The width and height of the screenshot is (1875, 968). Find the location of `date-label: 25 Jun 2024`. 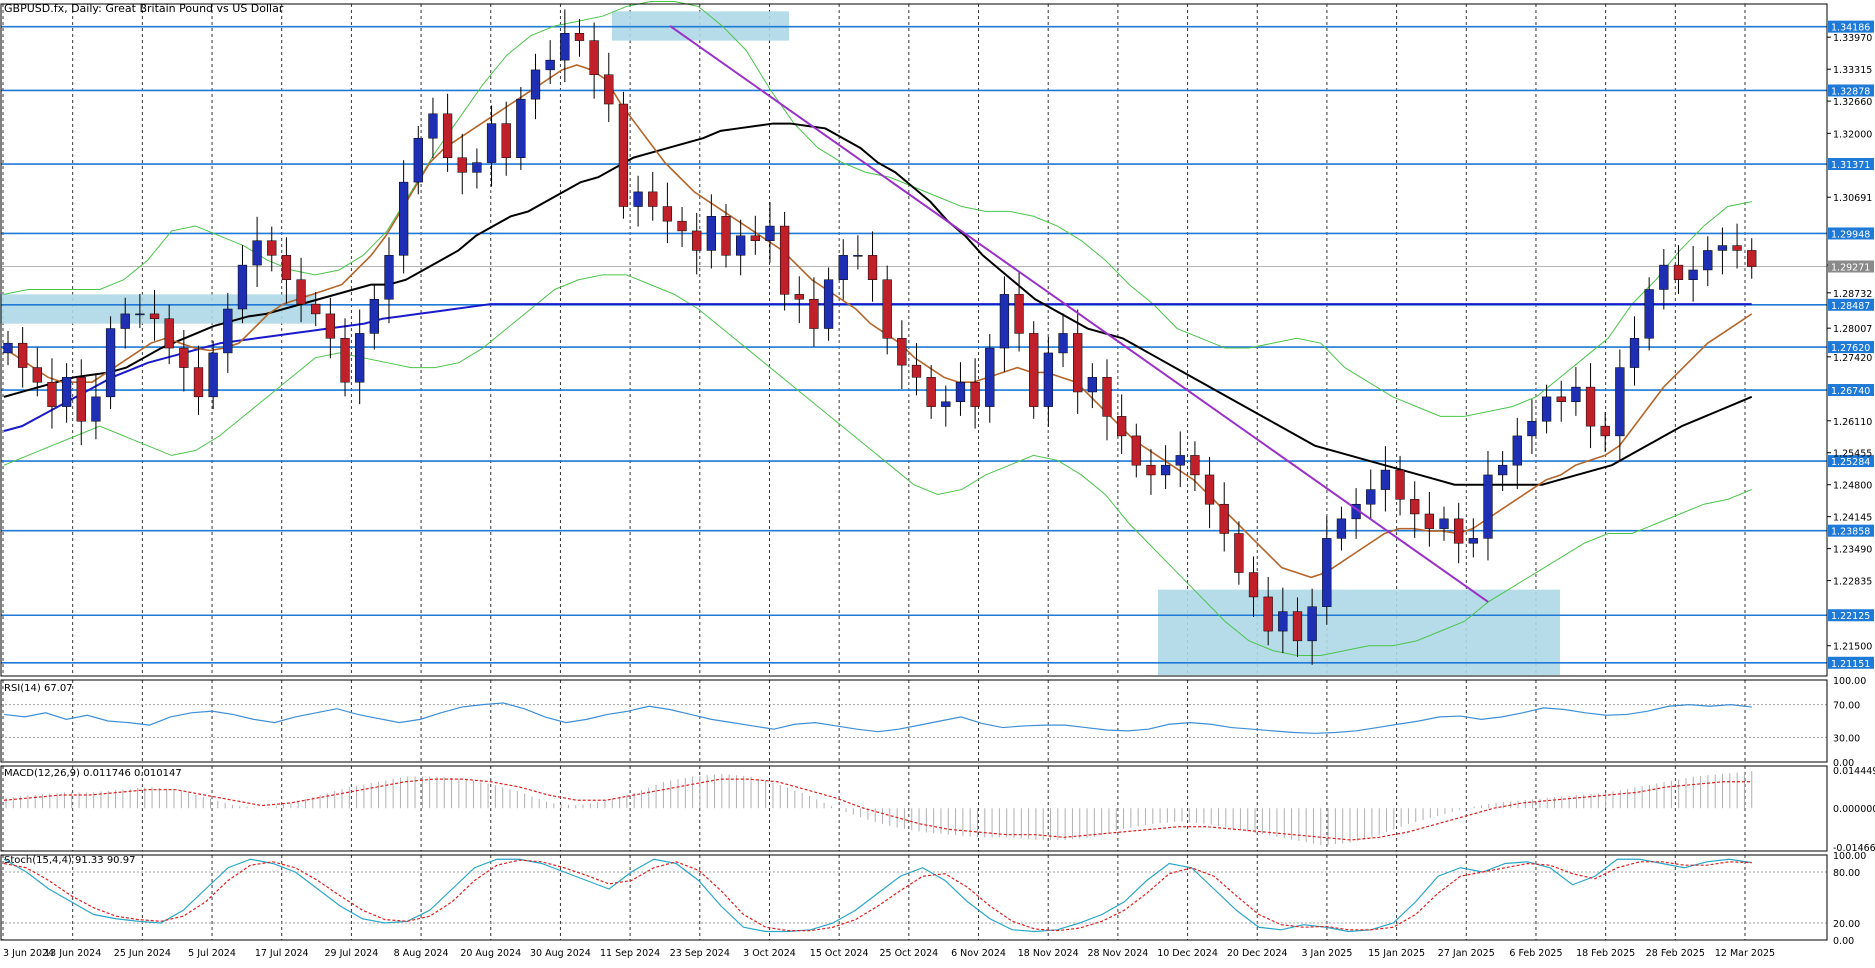

date-label: 25 Jun 2024 is located at coordinates (142, 953).